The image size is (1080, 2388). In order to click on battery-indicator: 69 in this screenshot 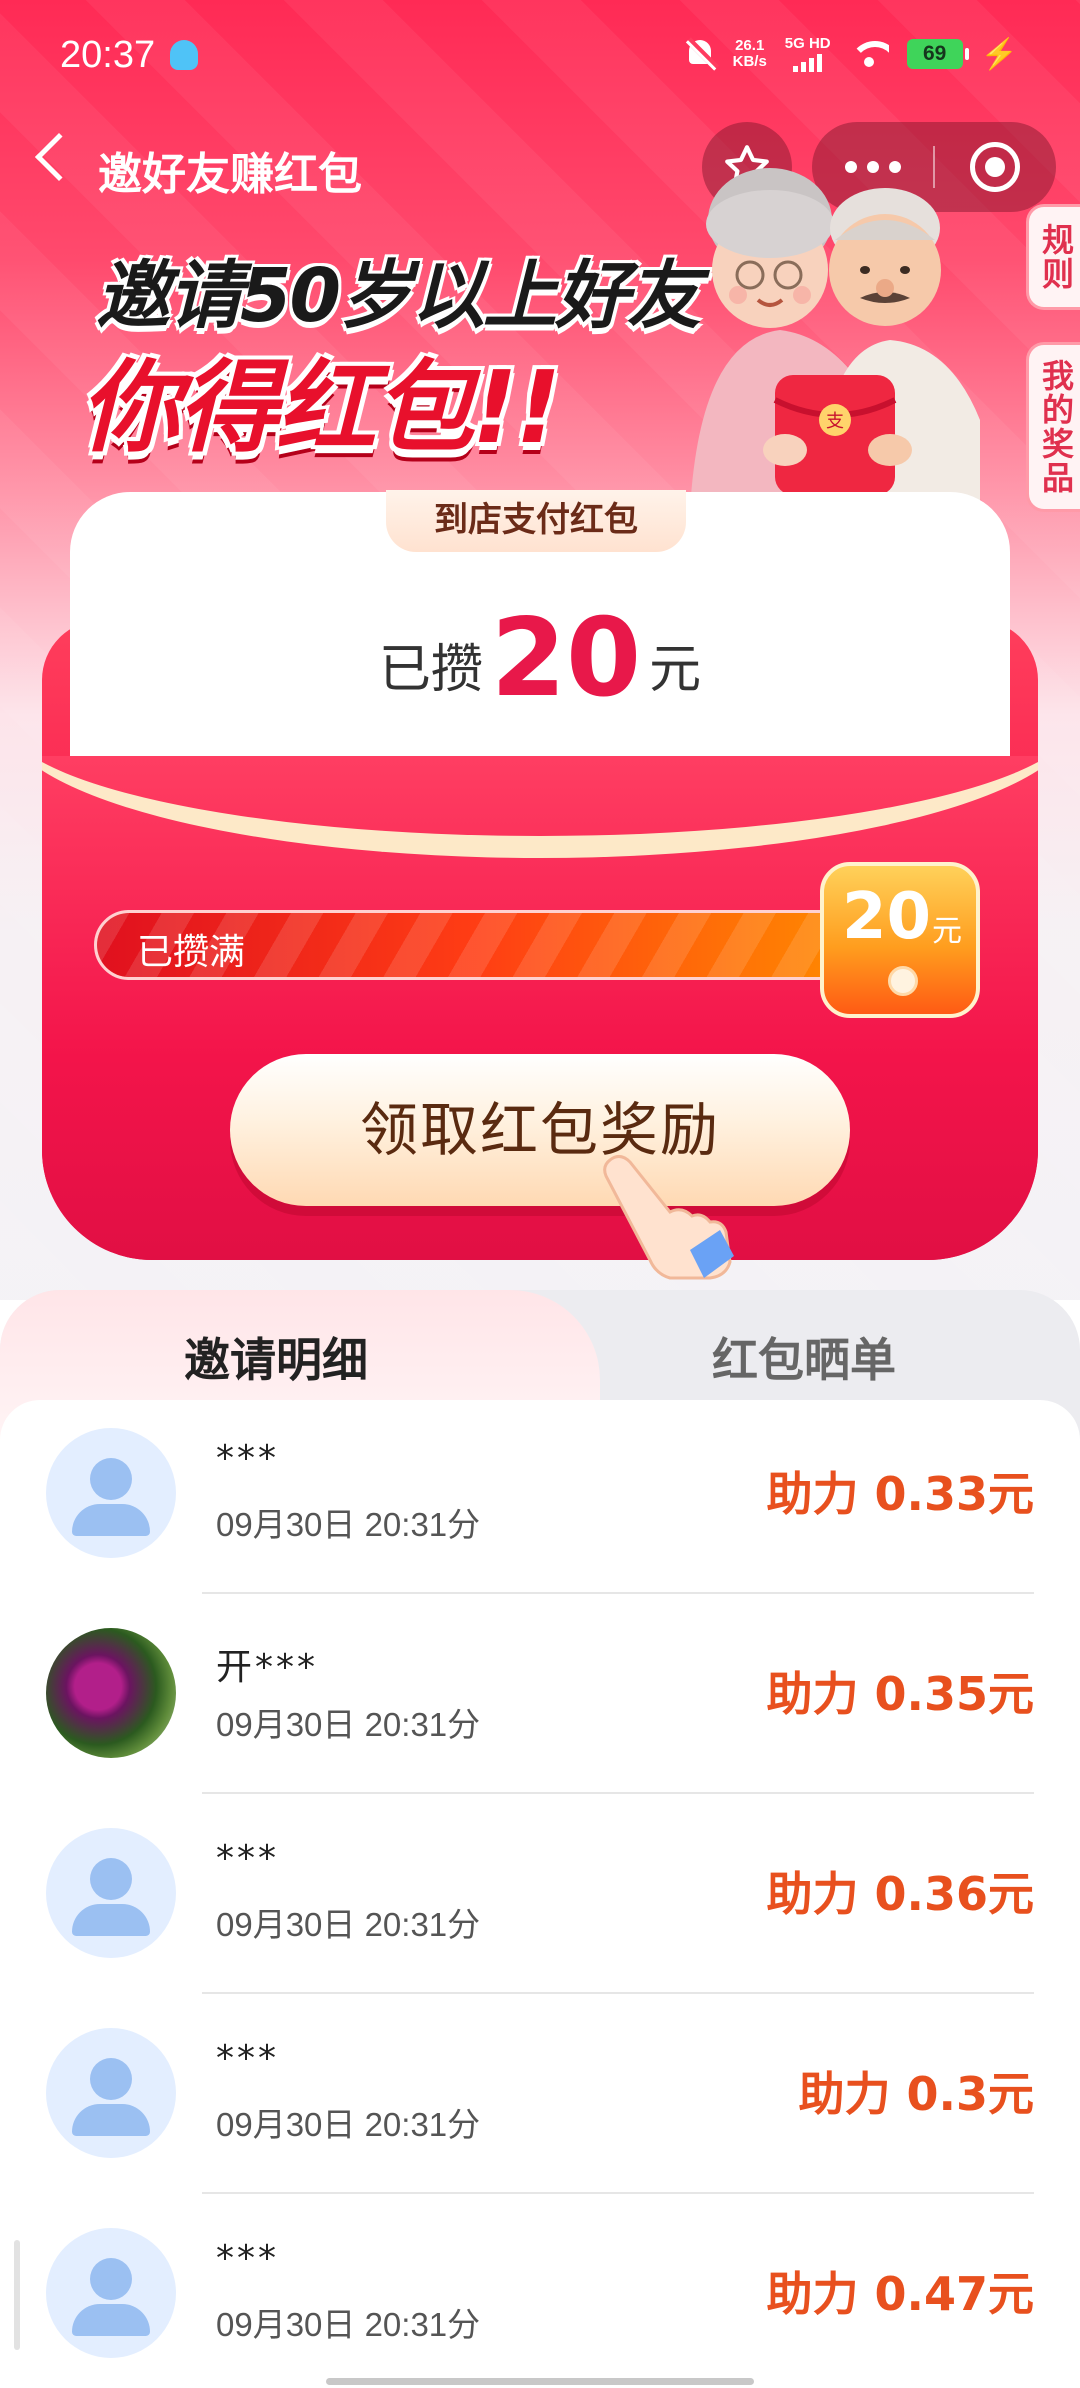, I will do `click(937, 54)`.